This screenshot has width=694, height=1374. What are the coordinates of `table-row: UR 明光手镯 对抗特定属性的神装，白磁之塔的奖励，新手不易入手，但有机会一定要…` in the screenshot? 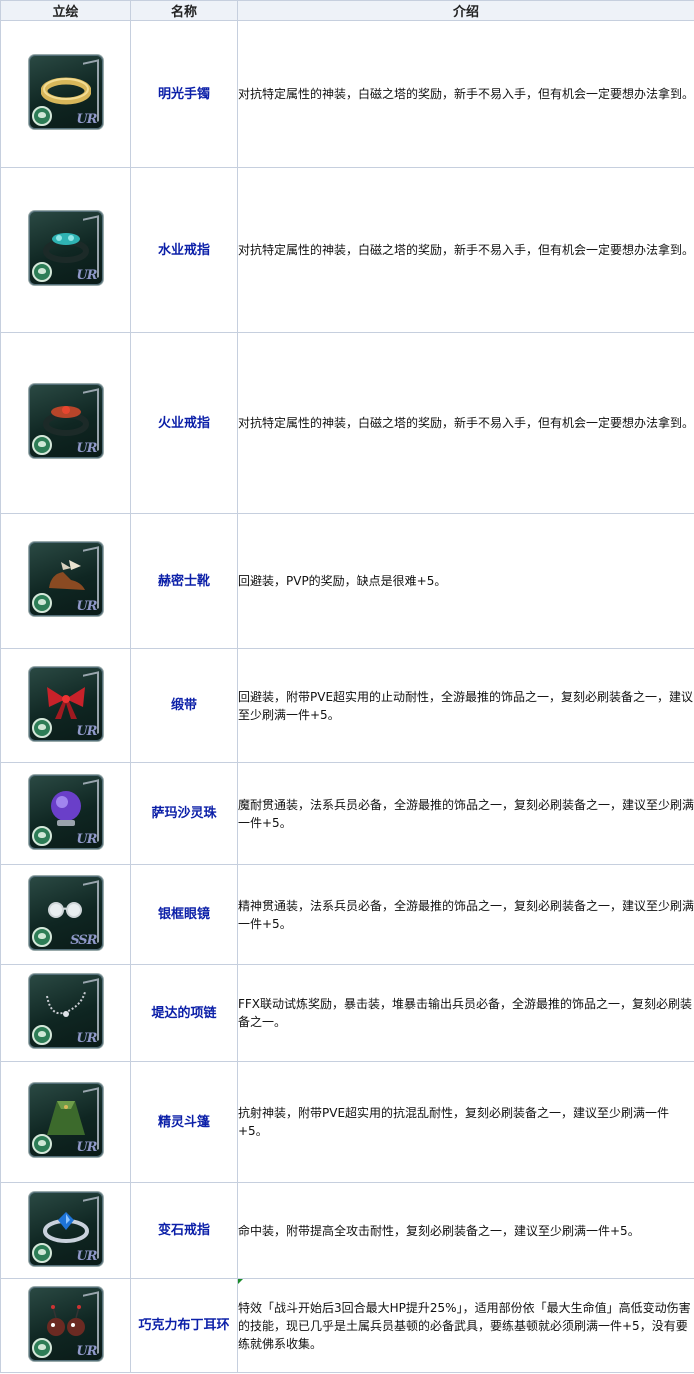 It's located at (347, 94).